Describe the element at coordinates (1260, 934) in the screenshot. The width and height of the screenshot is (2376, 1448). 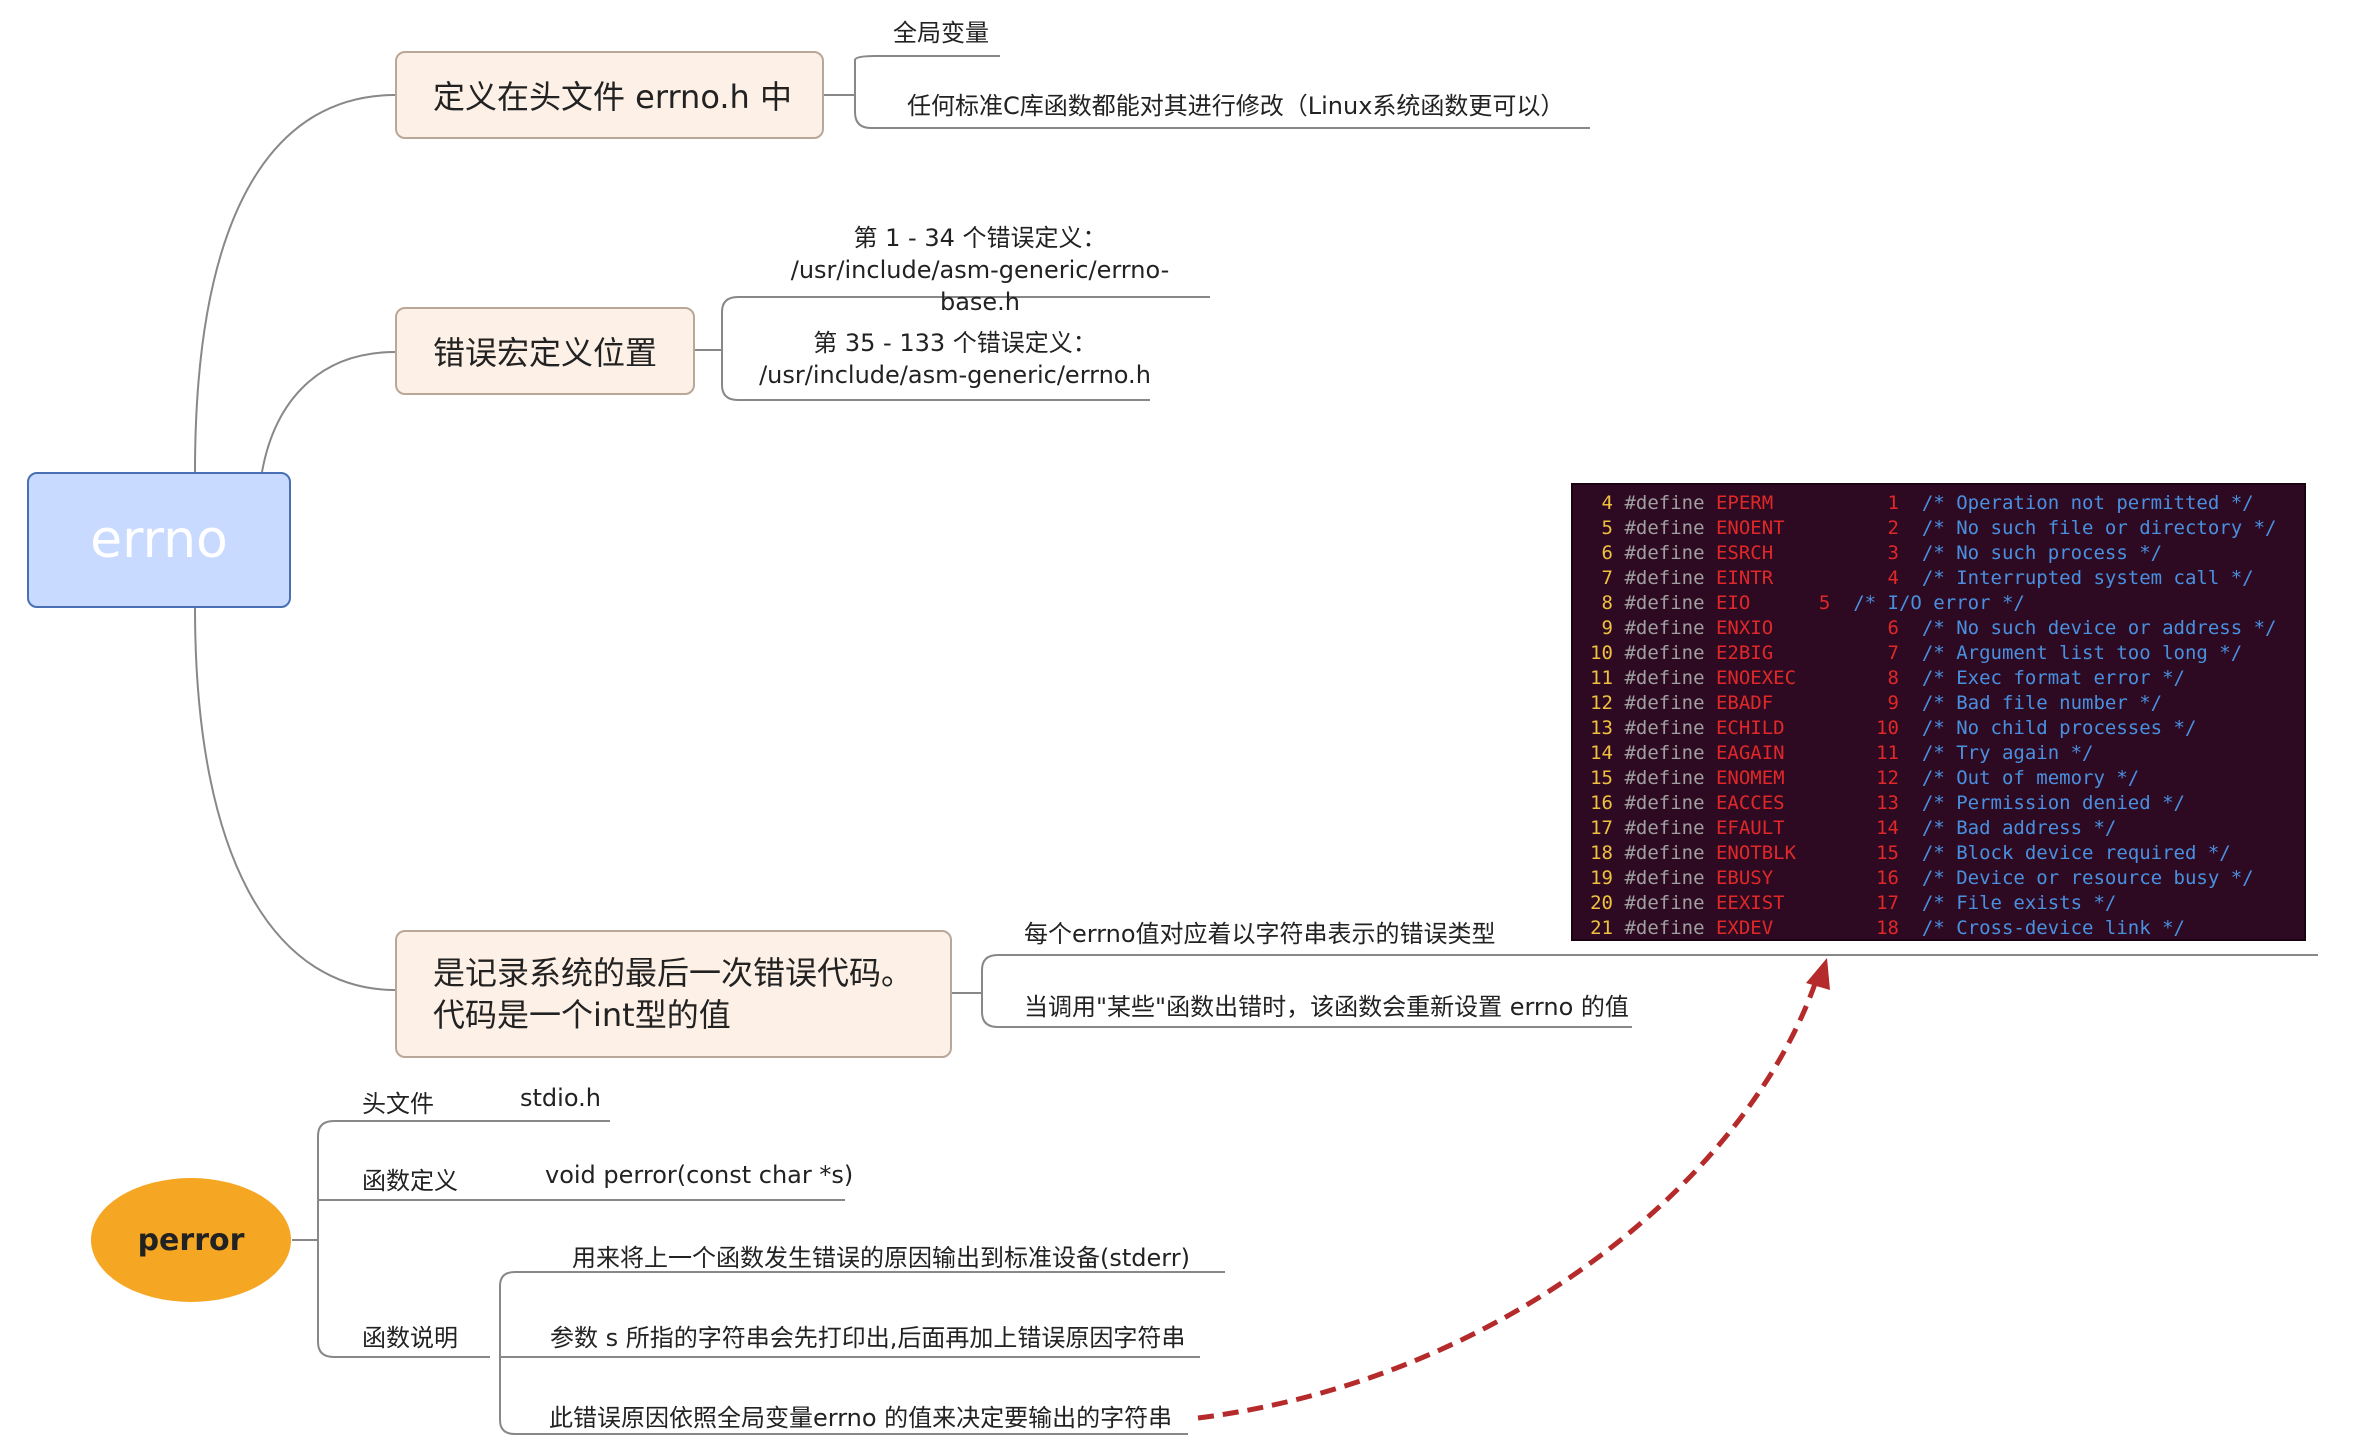
I see `note-errno-mapping: 每个errno值对应着以字符串表示的错误类型` at that location.